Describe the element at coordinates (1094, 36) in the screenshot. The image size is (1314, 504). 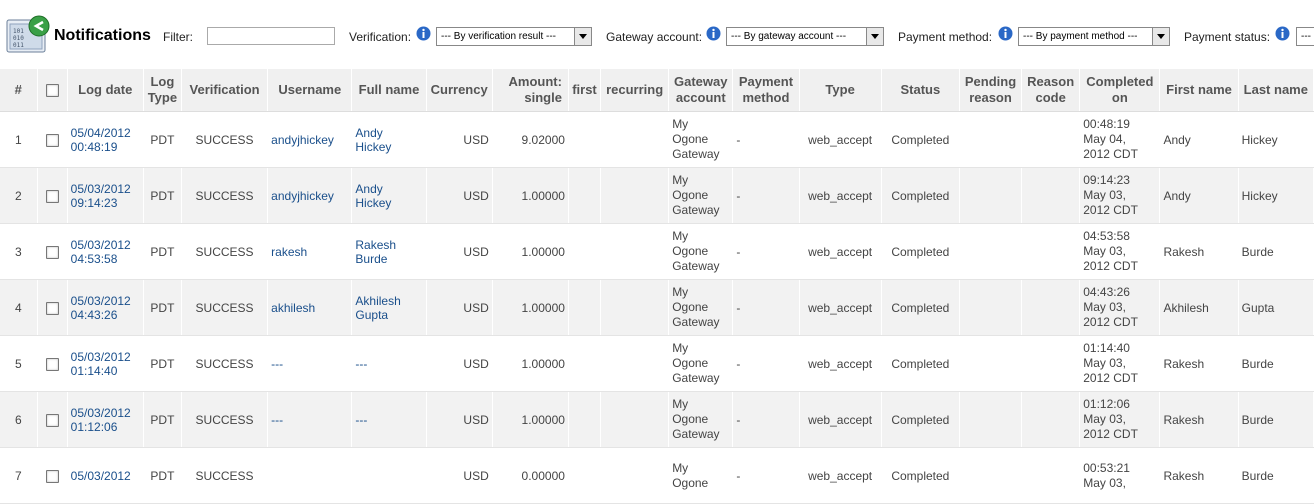
I see `payment-method-select: --- By payment method ---` at that location.